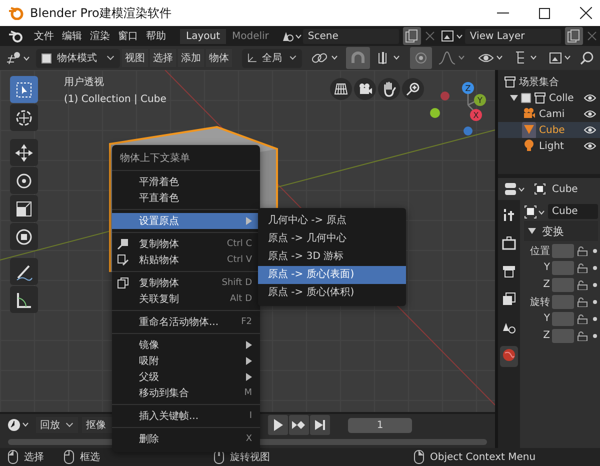 This screenshot has width=600, height=466. I want to click on zoom-icon, so click(413, 89).